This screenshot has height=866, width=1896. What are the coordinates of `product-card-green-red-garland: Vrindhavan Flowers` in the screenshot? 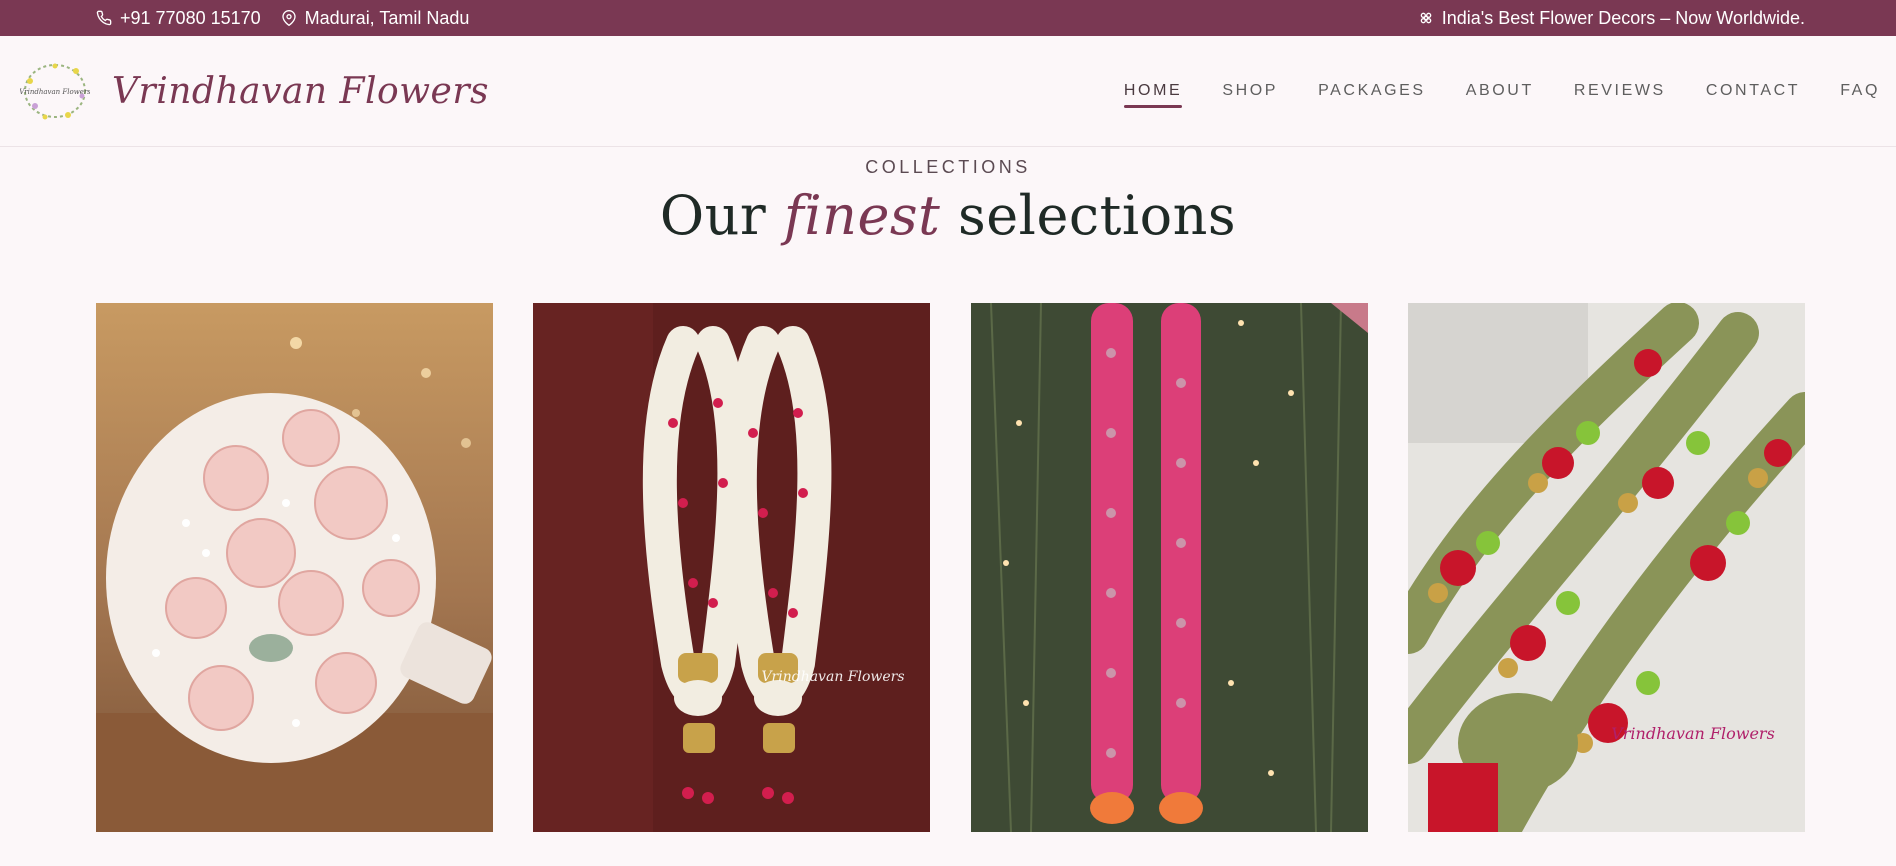 It's located at (1606, 567).